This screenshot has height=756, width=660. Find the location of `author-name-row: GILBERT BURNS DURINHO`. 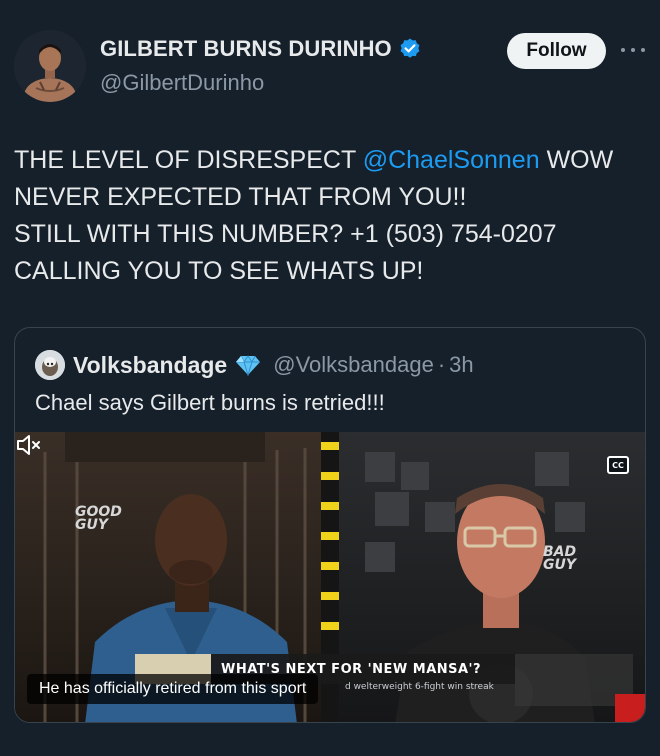

author-name-row: GILBERT BURNS DURINHO is located at coordinates (261, 49).